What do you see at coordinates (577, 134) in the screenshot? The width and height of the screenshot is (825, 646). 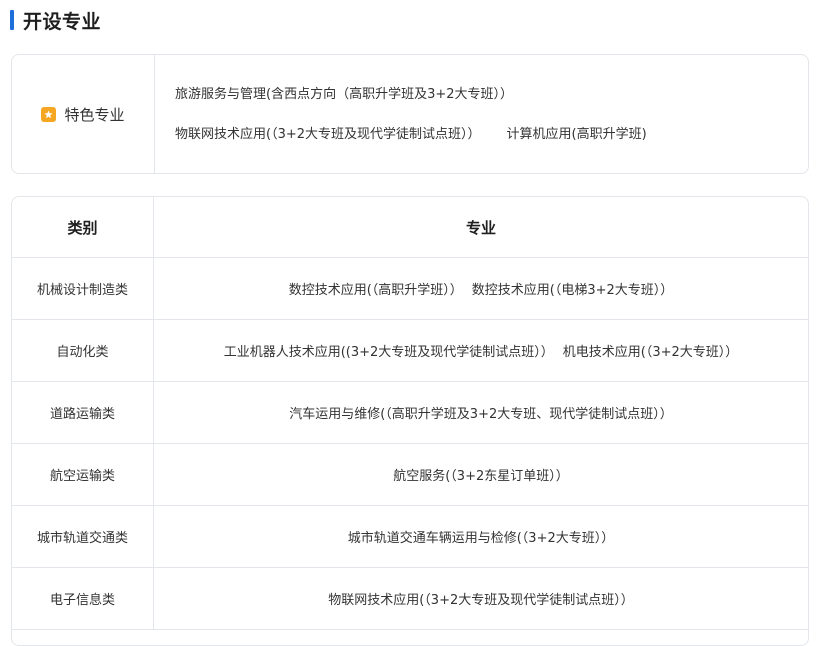 I see `featured-major-link: 计算机应用(高职升学班)` at bounding box center [577, 134].